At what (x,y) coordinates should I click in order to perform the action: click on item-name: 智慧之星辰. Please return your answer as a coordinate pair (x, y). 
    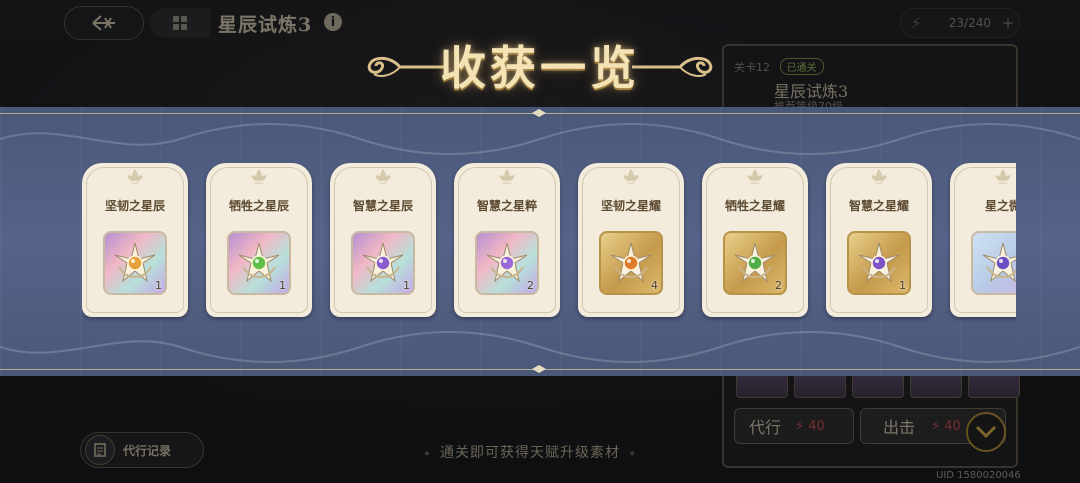
    Looking at the image, I should click on (382, 206).